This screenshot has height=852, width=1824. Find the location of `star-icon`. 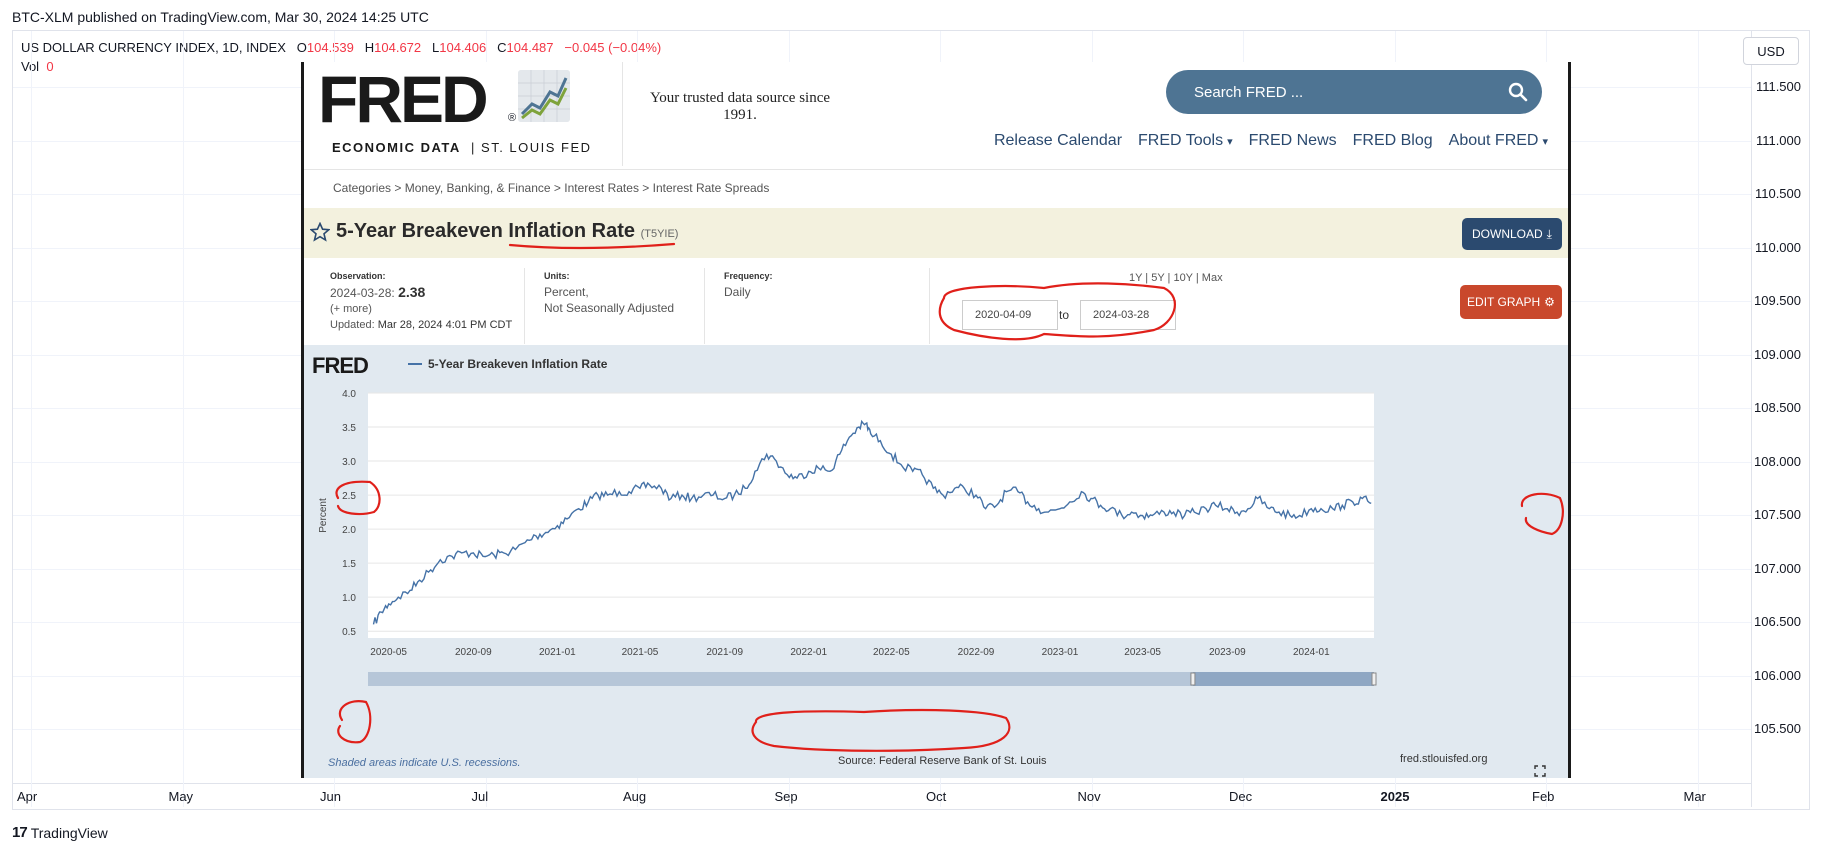

star-icon is located at coordinates (320, 232).